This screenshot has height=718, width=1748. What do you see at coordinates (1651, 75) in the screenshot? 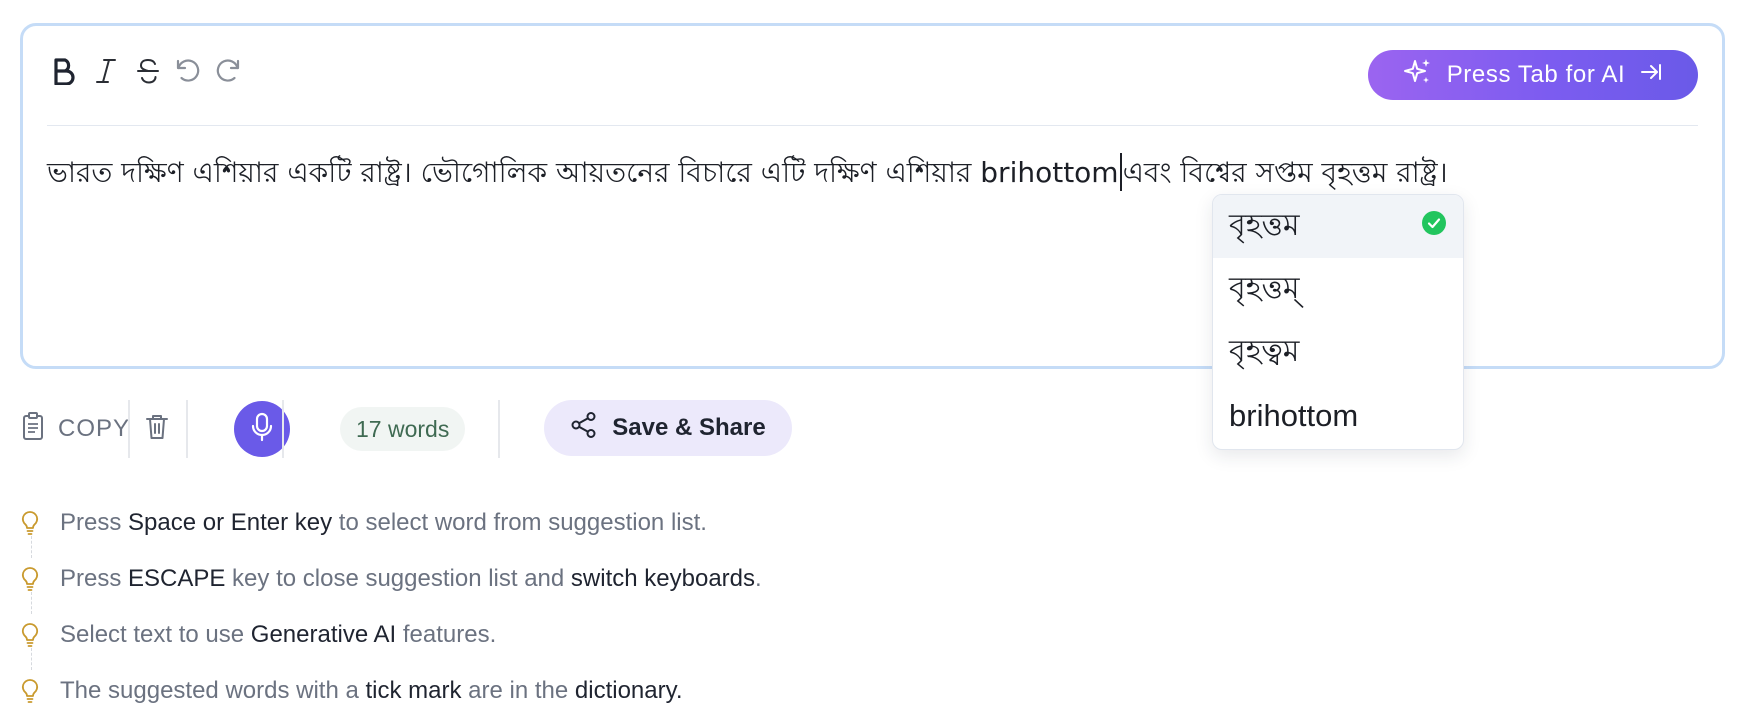
I see `arrow-right-to-line-icon` at bounding box center [1651, 75].